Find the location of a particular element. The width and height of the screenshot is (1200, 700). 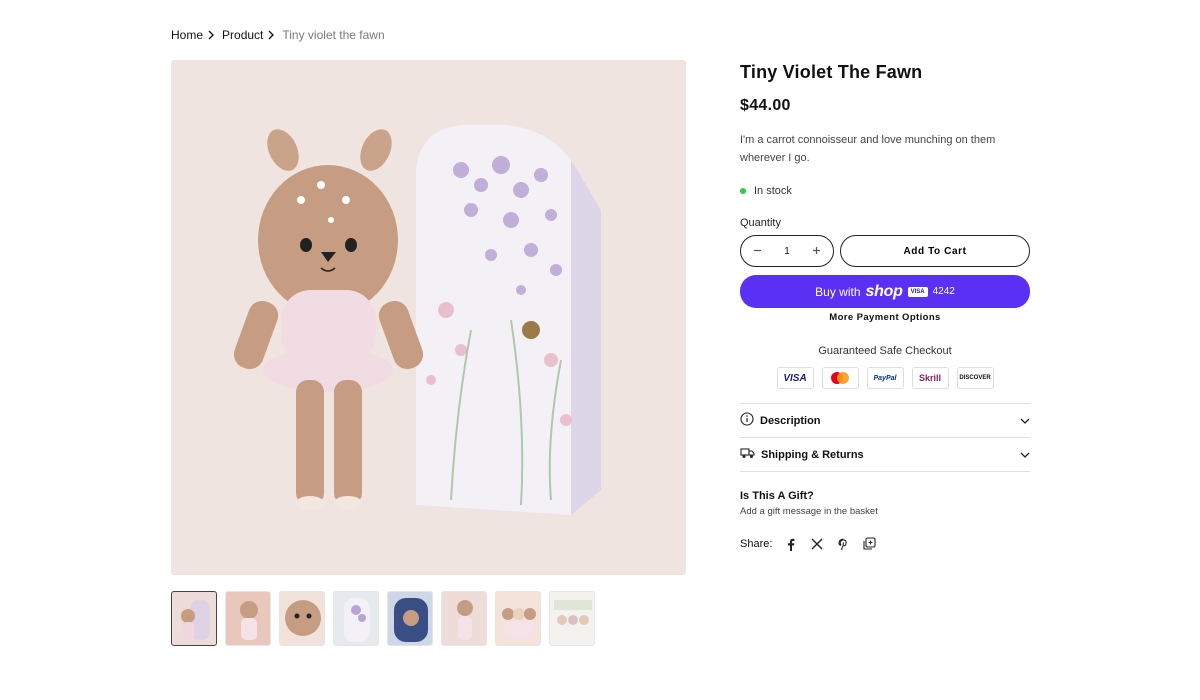

buy-with-label: Buy with is located at coordinates (838, 291).